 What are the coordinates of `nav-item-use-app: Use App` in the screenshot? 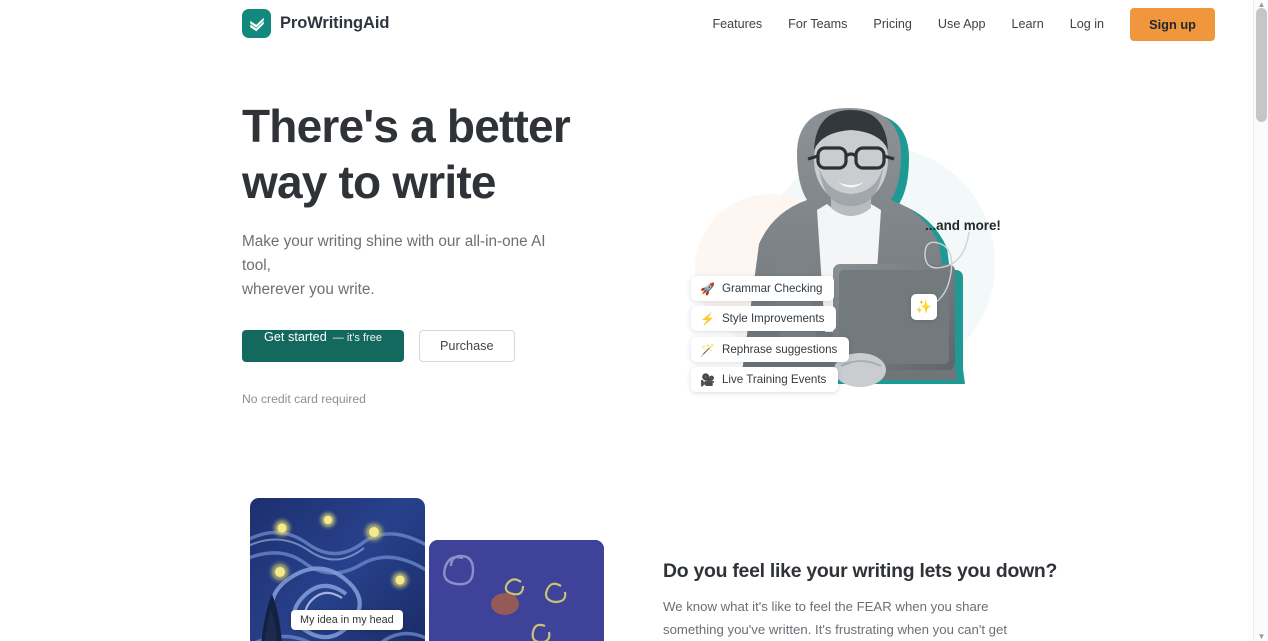 It's located at (962, 24).